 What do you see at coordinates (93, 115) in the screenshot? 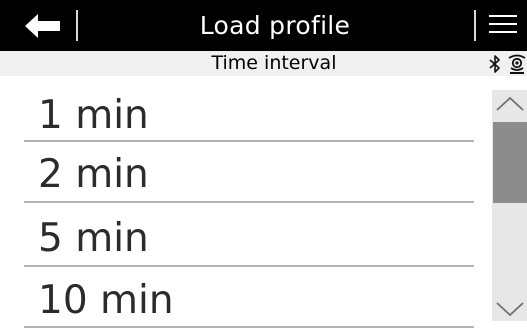
I see `list-item-label: 1 min` at bounding box center [93, 115].